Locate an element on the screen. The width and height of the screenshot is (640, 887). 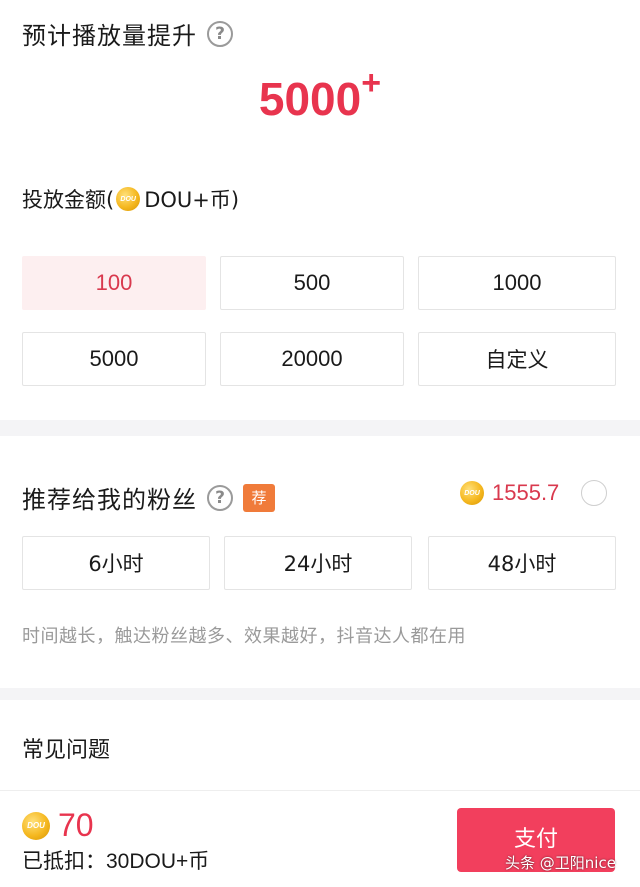
total-value: 70 is located at coordinates (76, 825).